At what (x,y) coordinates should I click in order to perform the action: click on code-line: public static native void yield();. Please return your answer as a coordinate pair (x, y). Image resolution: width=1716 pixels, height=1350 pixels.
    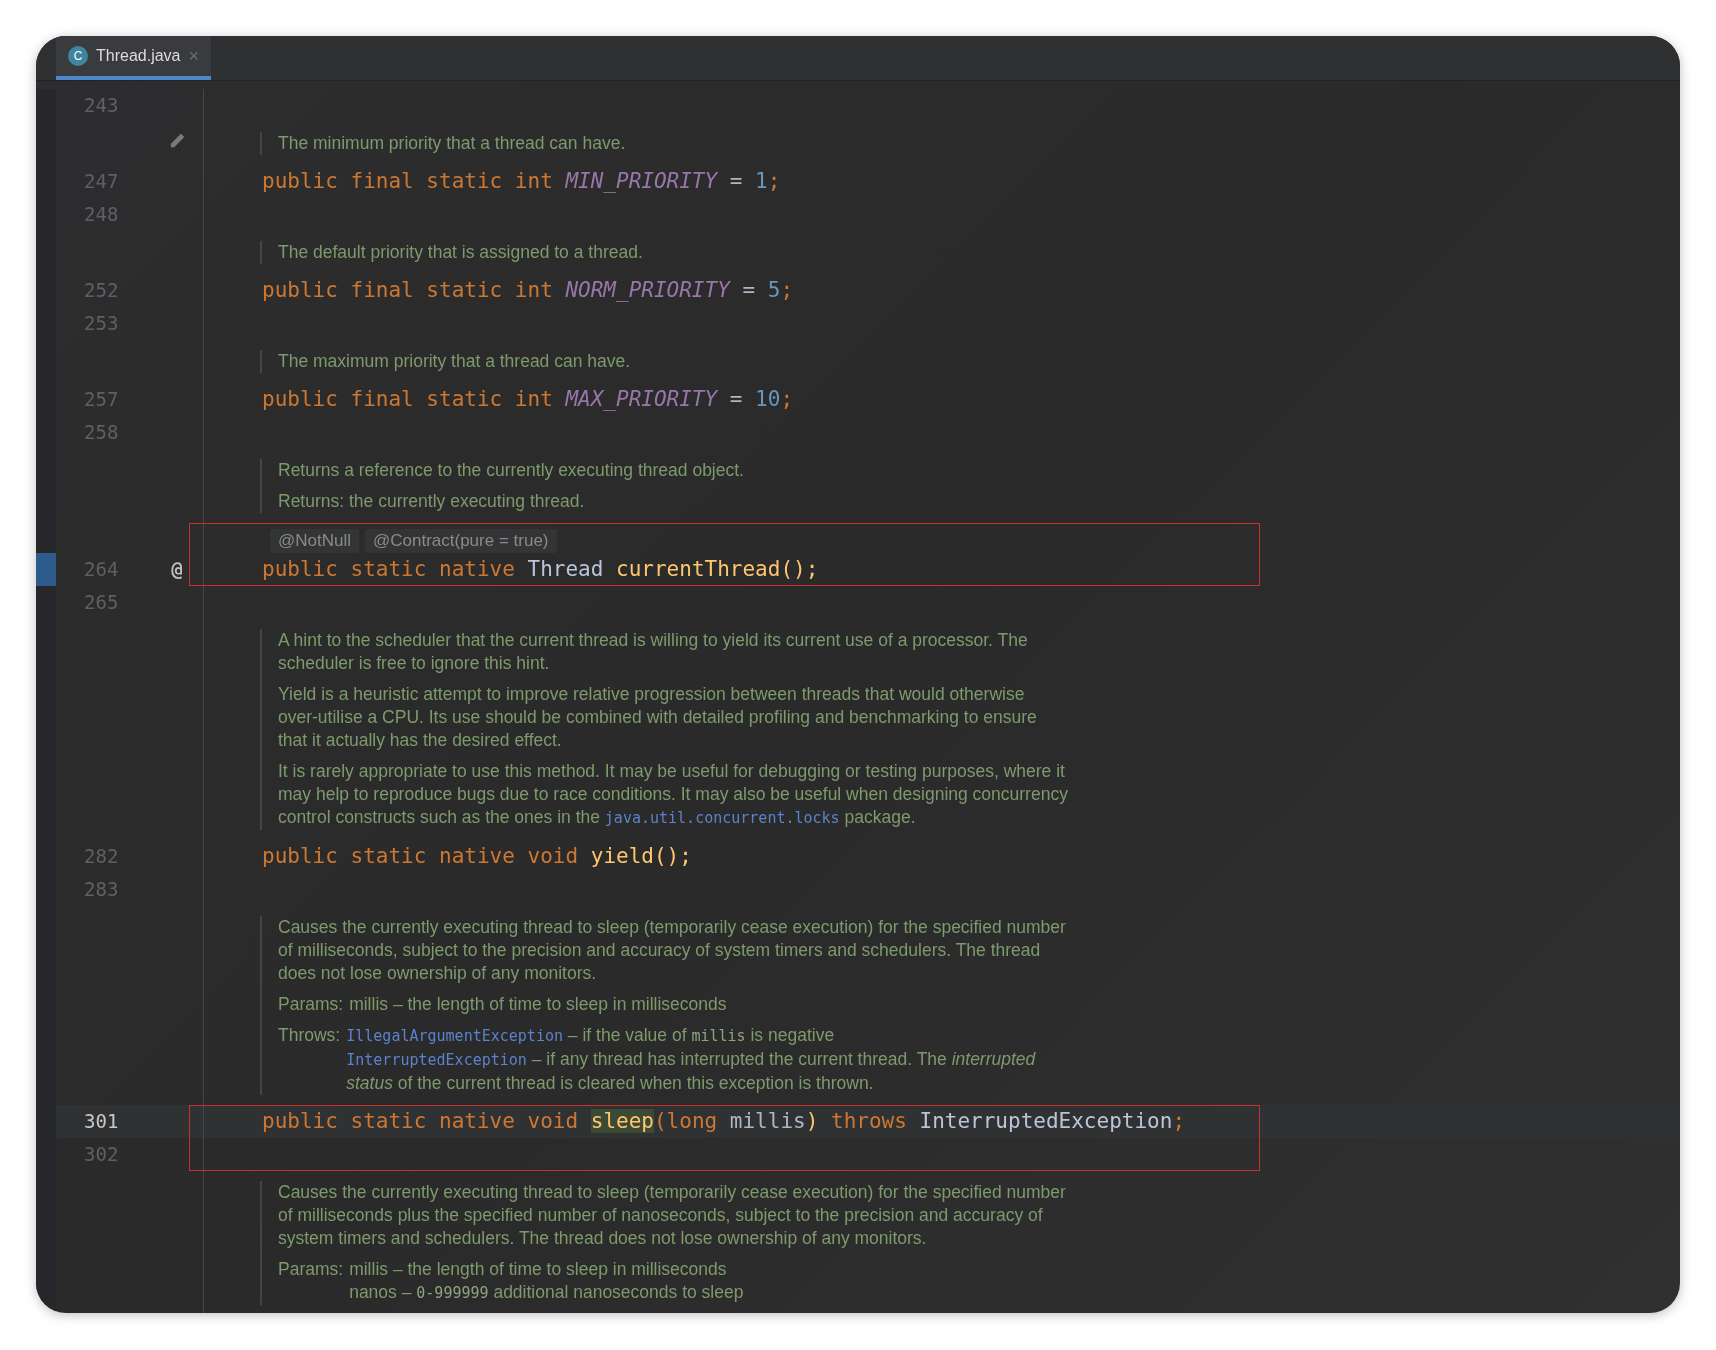
    Looking at the image, I should click on (477, 856).